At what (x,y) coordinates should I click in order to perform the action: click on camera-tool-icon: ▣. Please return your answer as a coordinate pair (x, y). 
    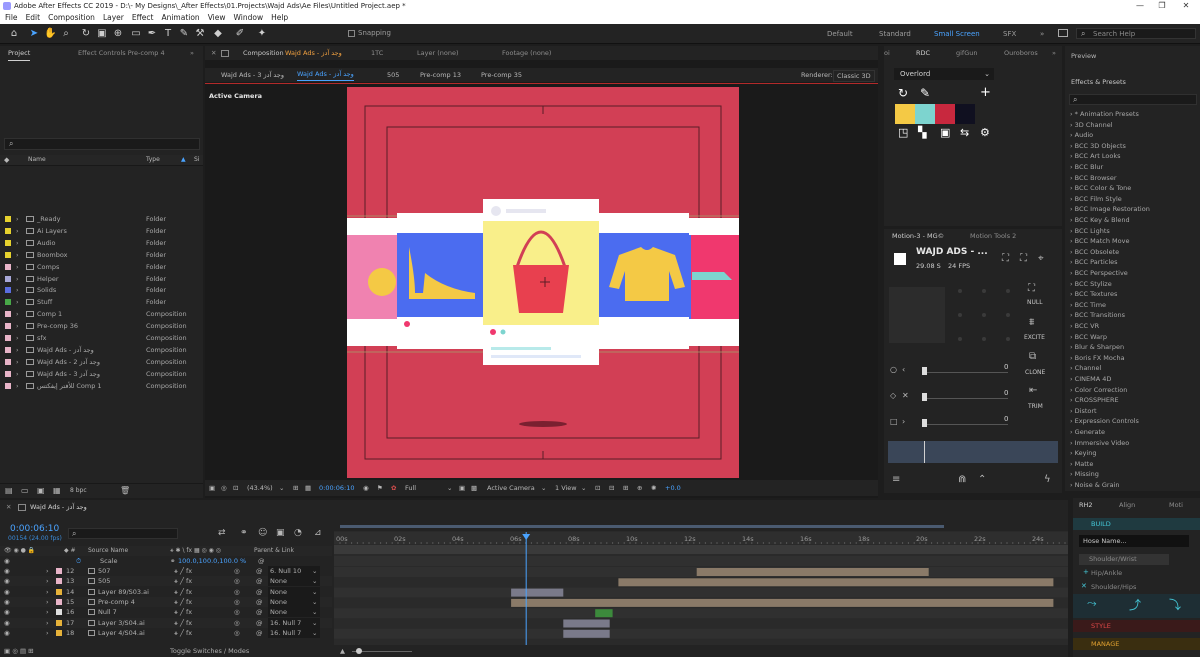
    Looking at the image, I should click on (102, 33).